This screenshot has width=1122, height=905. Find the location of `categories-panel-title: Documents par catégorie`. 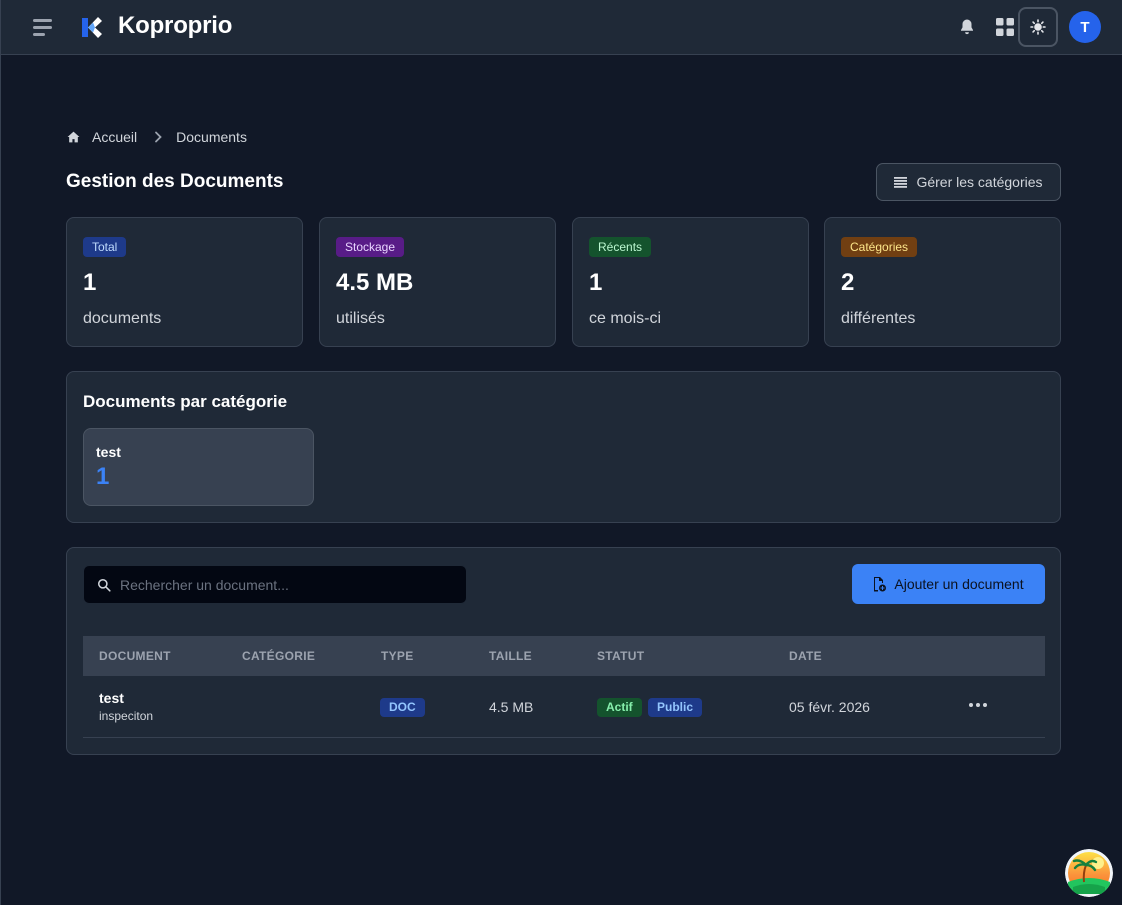

categories-panel-title: Documents par catégorie is located at coordinates (185, 401).